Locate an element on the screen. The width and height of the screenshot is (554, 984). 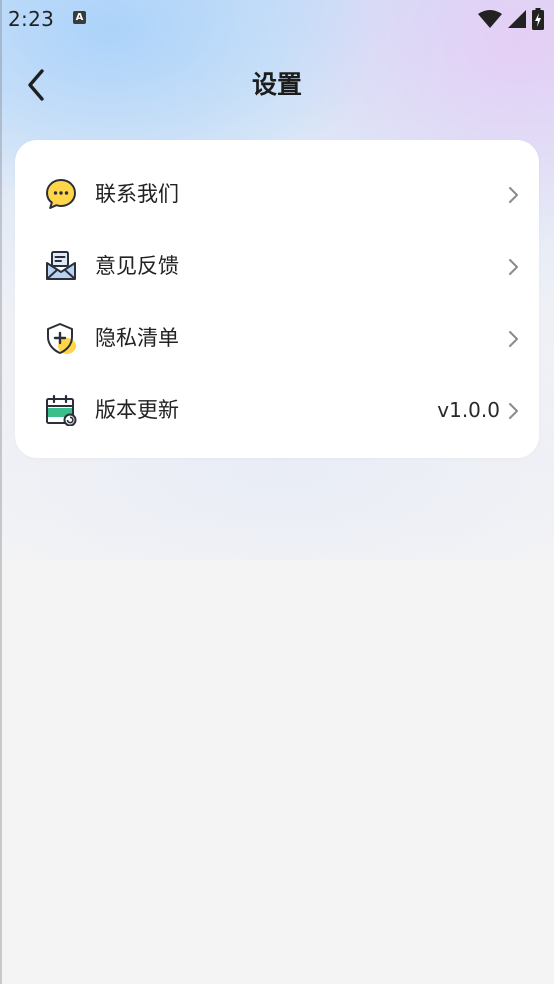
feedback-row: 意见反馈 is located at coordinates (277, 266).